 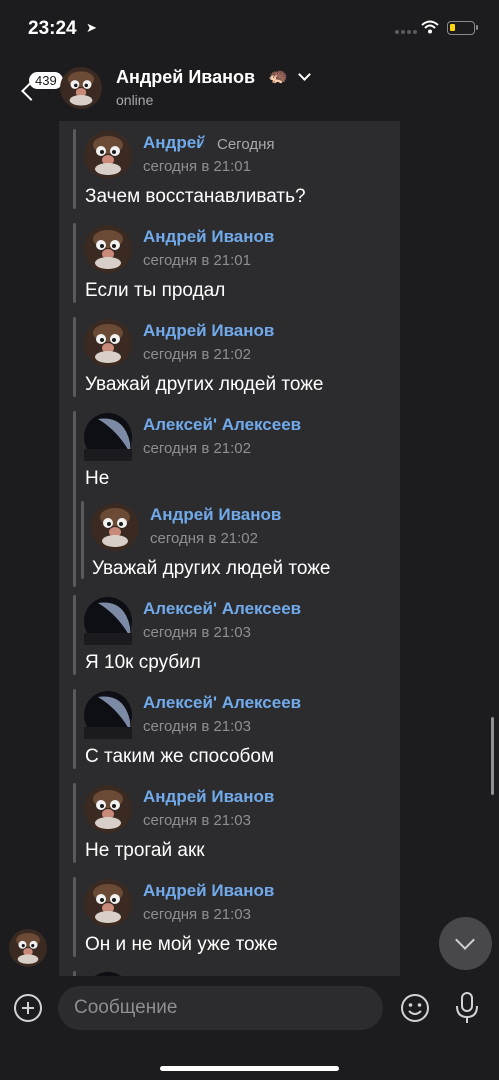 I want to click on message-text: Не трогай акк, so click(x=145, y=850).